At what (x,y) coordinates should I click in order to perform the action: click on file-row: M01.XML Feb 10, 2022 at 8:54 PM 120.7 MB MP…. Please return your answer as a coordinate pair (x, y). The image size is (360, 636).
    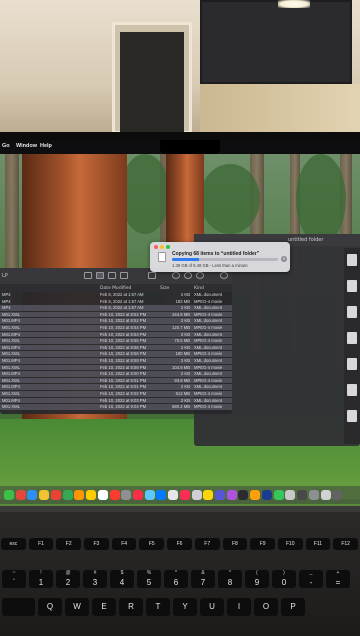
    Looking at the image, I should click on (116, 328).